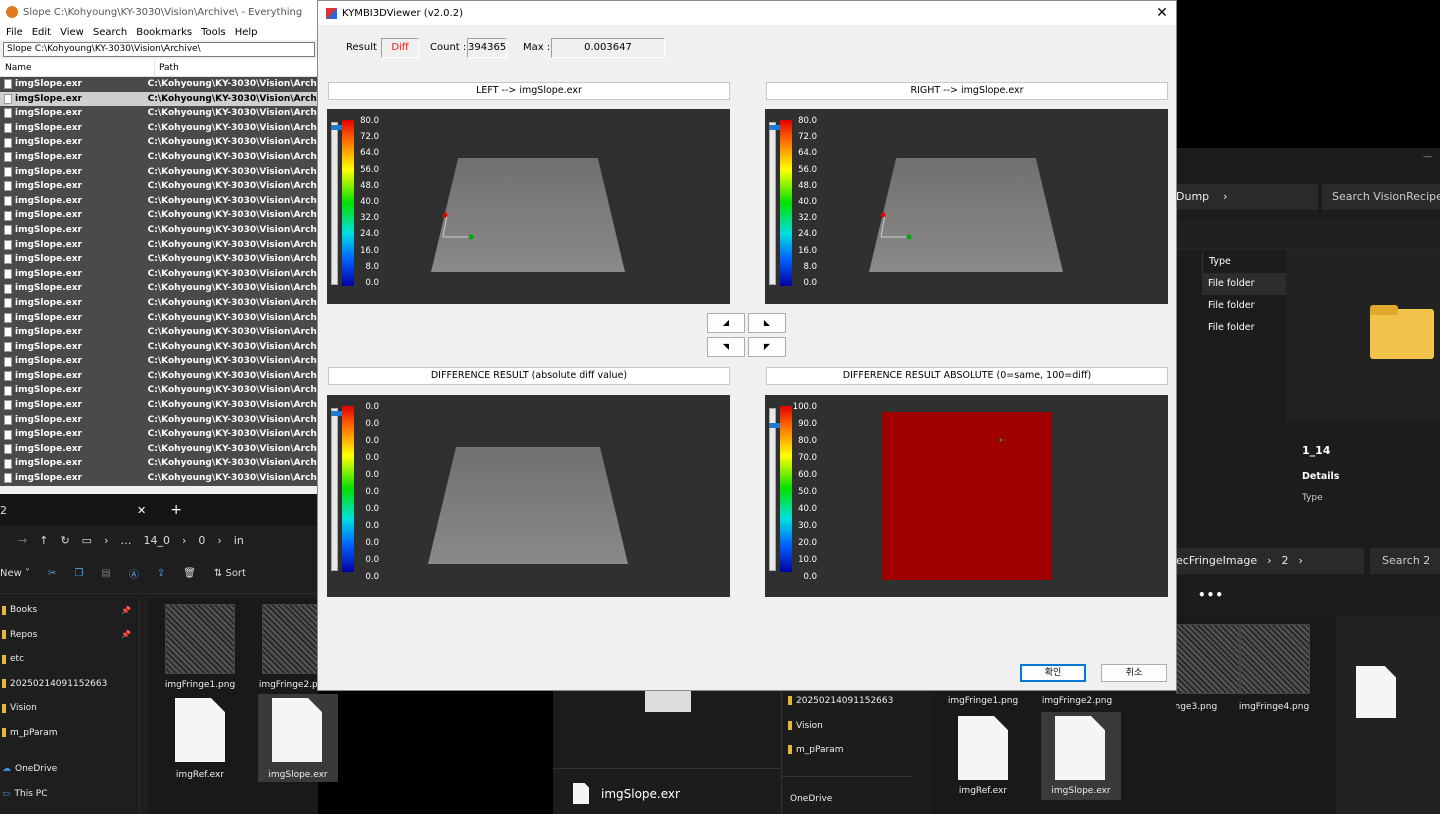 This screenshot has height=814, width=1440. What do you see at coordinates (176, 510) in the screenshot?
I see `tab-add-icon: +` at bounding box center [176, 510].